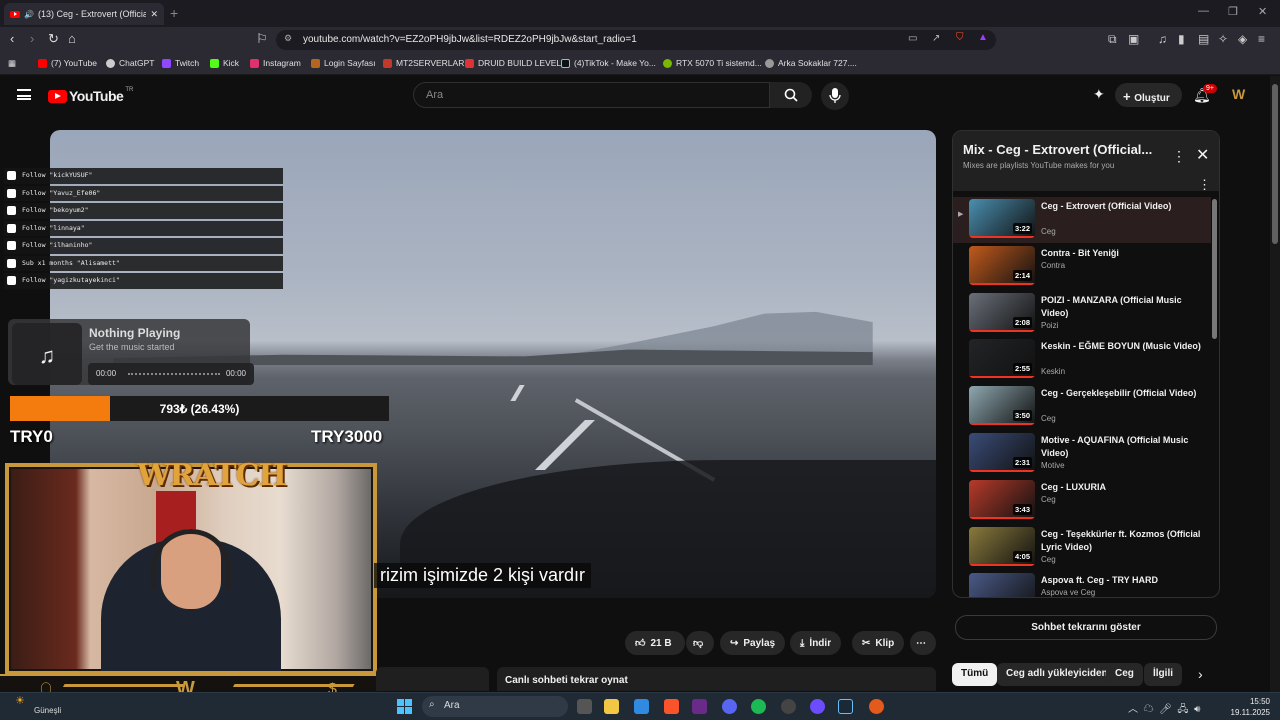 Image resolution: width=1280 pixels, height=720 pixels. What do you see at coordinates (758, 706) in the screenshot?
I see `spotify-icon` at bounding box center [758, 706].